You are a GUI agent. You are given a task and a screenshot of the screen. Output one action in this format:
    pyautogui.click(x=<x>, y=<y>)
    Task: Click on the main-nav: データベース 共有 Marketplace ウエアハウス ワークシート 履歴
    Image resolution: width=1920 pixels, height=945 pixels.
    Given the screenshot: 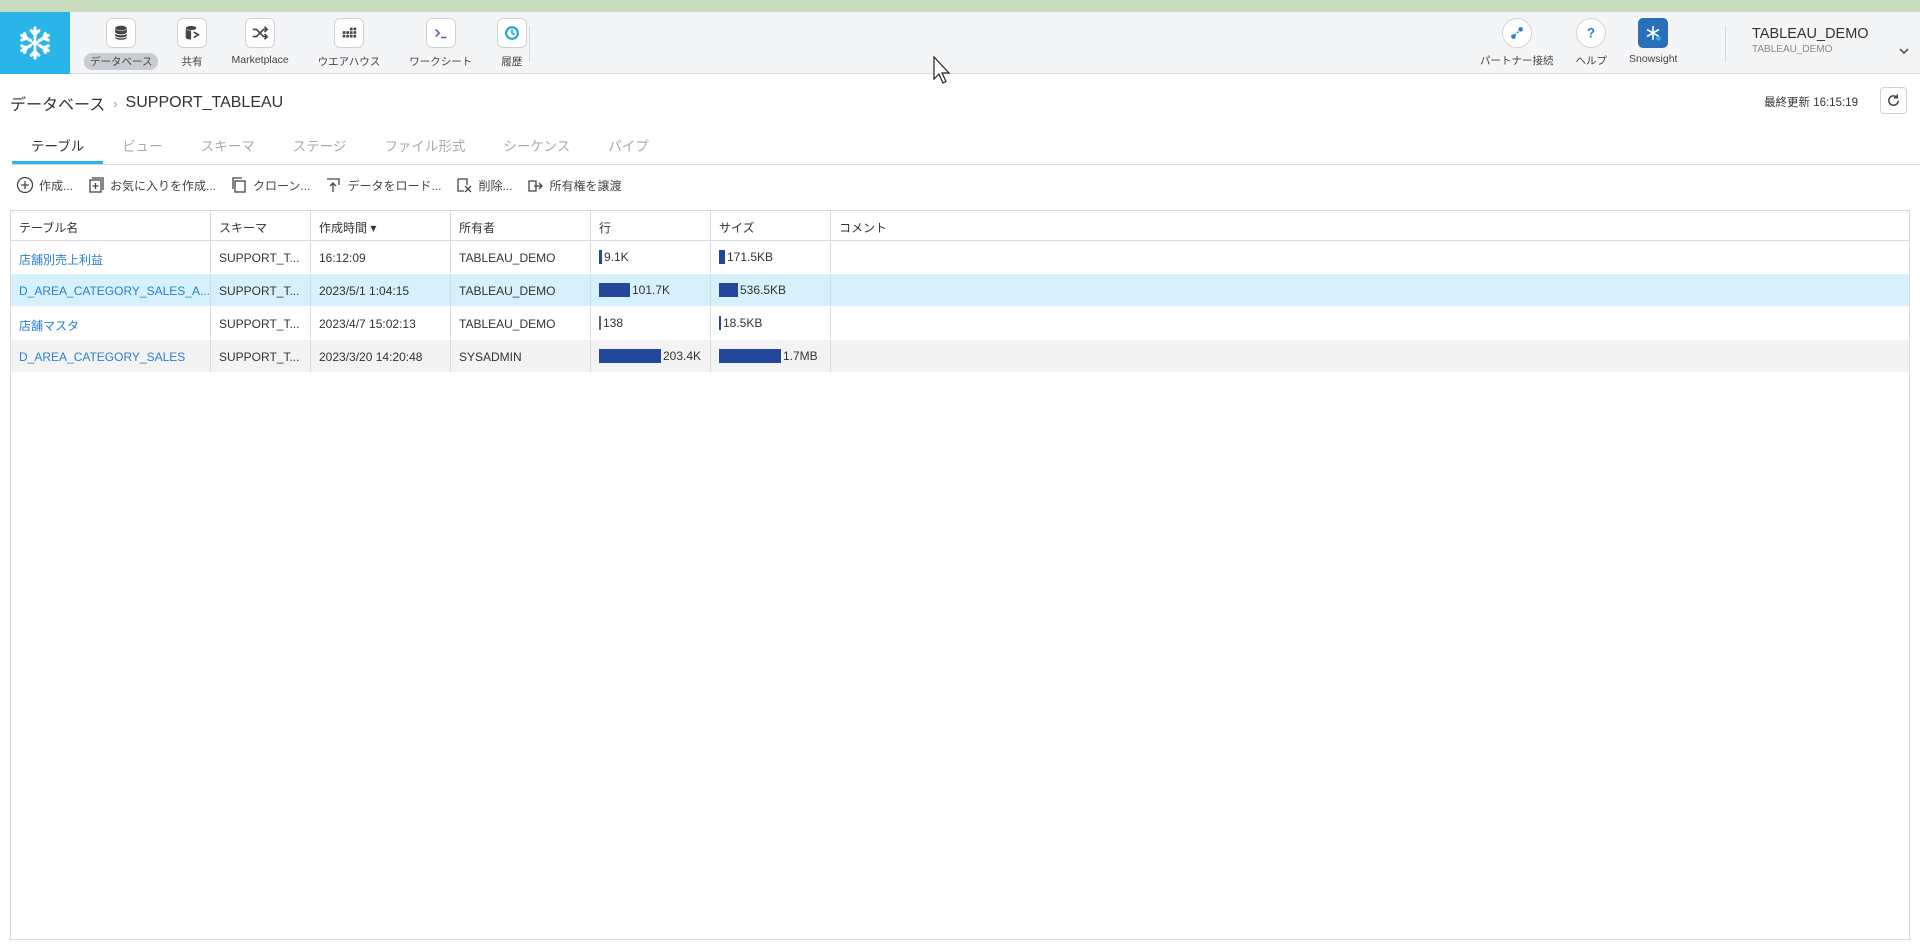 What is the action you would take?
    pyautogui.click(x=314, y=44)
    